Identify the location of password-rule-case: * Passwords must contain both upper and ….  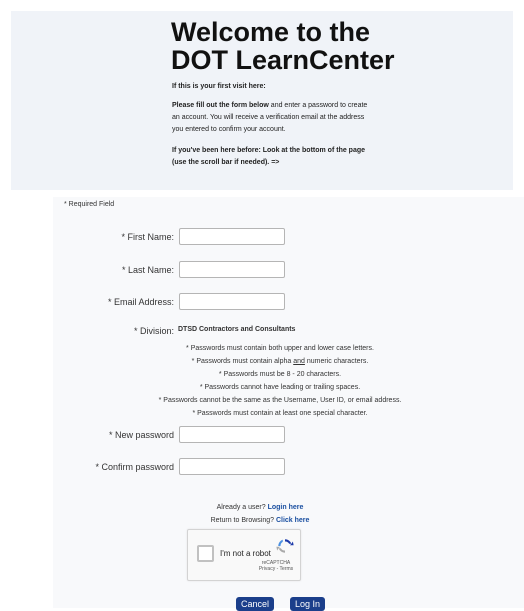
(280, 348).